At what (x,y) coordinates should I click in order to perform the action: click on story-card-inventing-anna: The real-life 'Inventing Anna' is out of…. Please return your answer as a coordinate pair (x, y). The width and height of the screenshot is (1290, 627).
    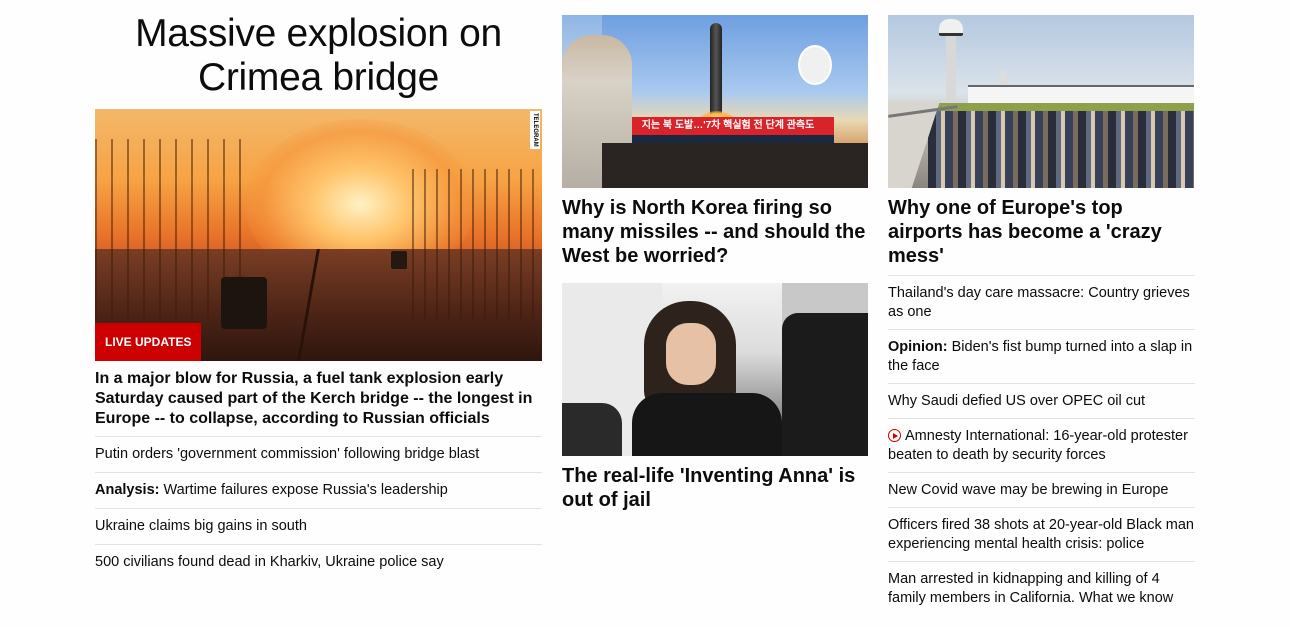
    Looking at the image, I should click on (715, 397).